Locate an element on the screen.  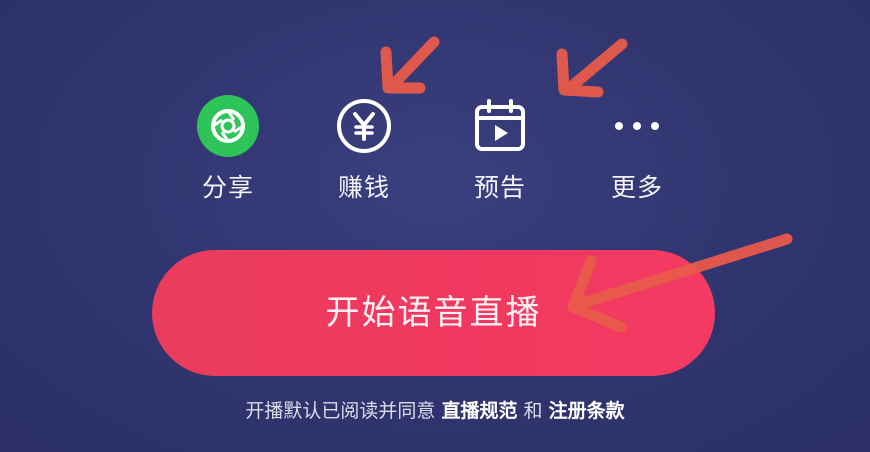
red-arrow-preview is located at coordinates (592, 68).